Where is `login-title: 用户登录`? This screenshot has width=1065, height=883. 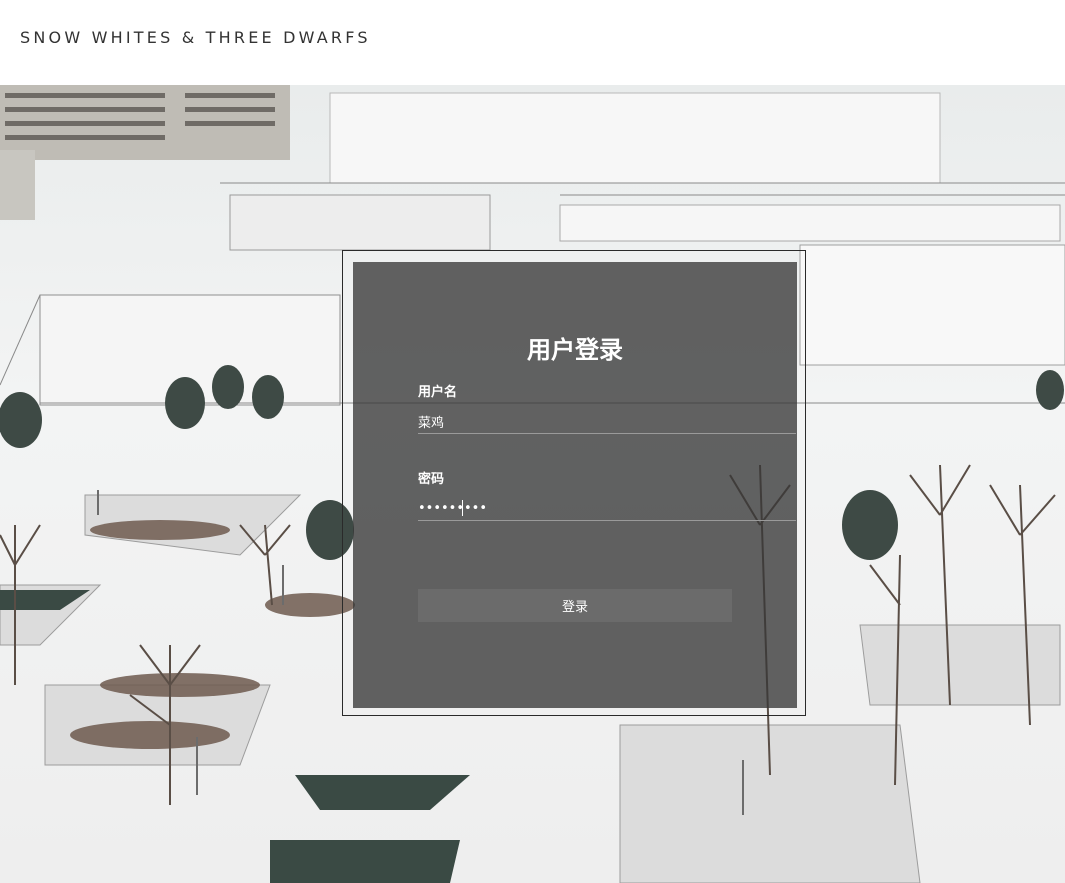
login-title: 用户登录 is located at coordinates (575, 350).